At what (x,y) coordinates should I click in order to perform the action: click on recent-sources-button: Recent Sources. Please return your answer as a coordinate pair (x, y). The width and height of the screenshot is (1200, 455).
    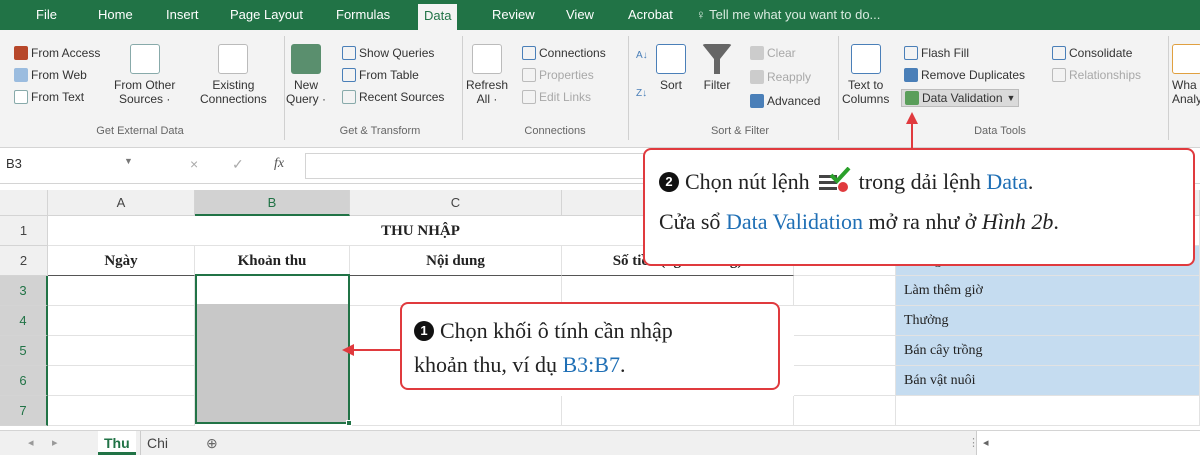
    Looking at the image, I should click on (393, 97).